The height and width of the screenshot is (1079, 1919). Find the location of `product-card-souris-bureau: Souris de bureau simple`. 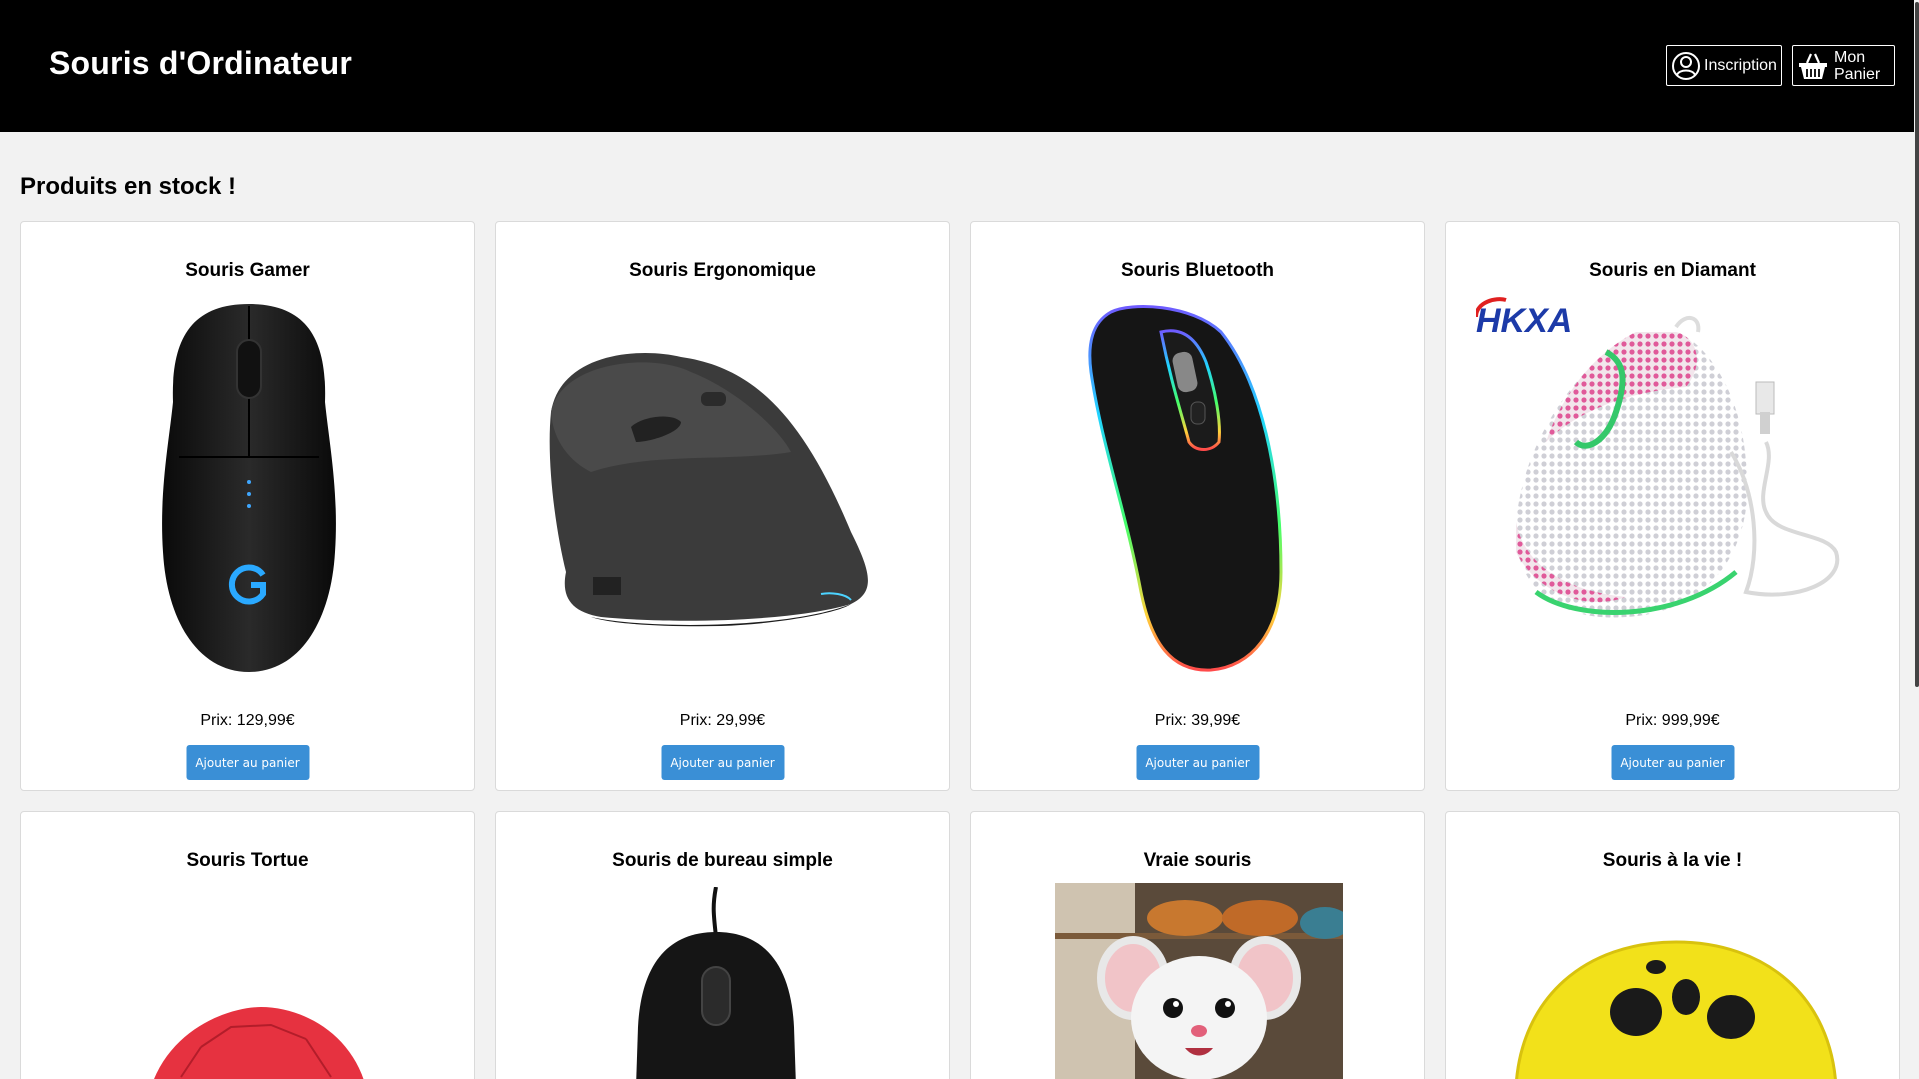

product-card-souris-bureau: Souris de bureau simple is located at coordinates (722, 945).